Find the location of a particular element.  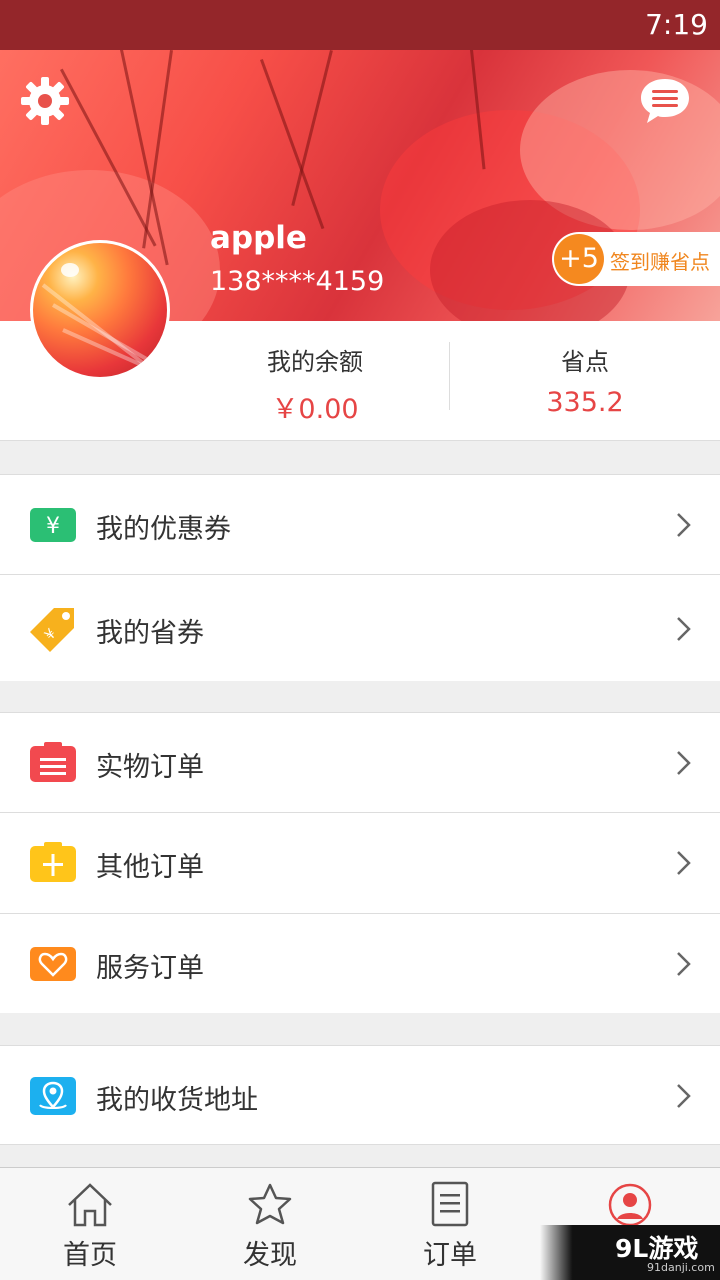

watermark-brand: 9L游戏 is located at coordinates (657, 1248).